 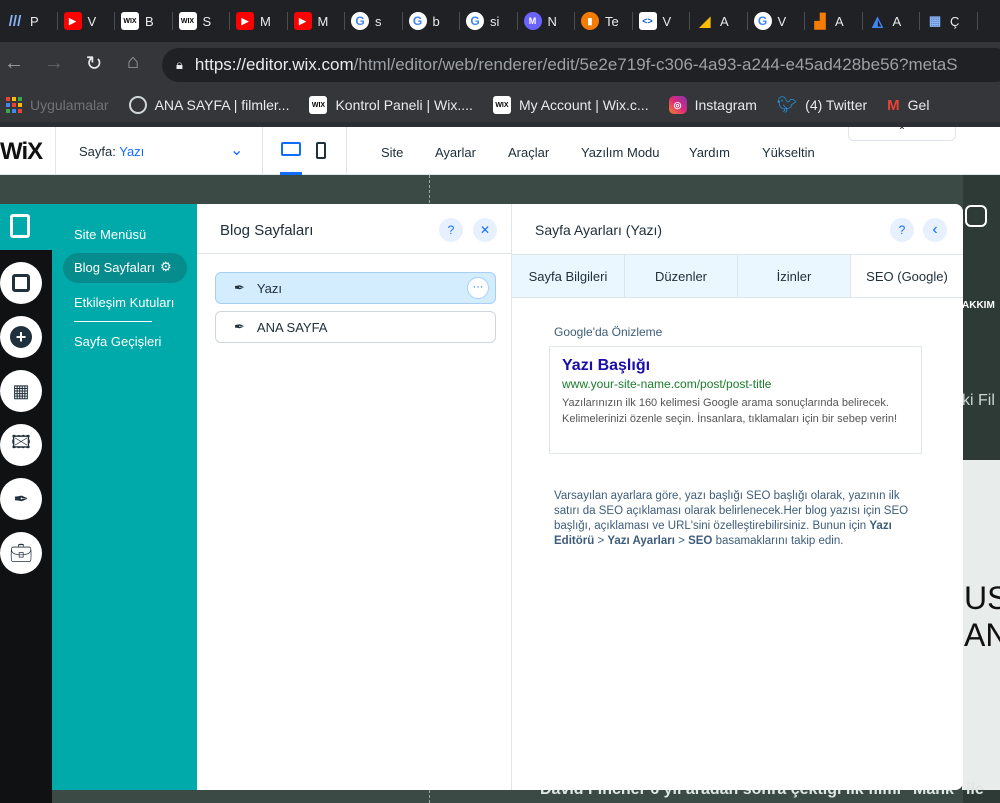 I want to click on desktop-icon, so click(x=291, y=149).